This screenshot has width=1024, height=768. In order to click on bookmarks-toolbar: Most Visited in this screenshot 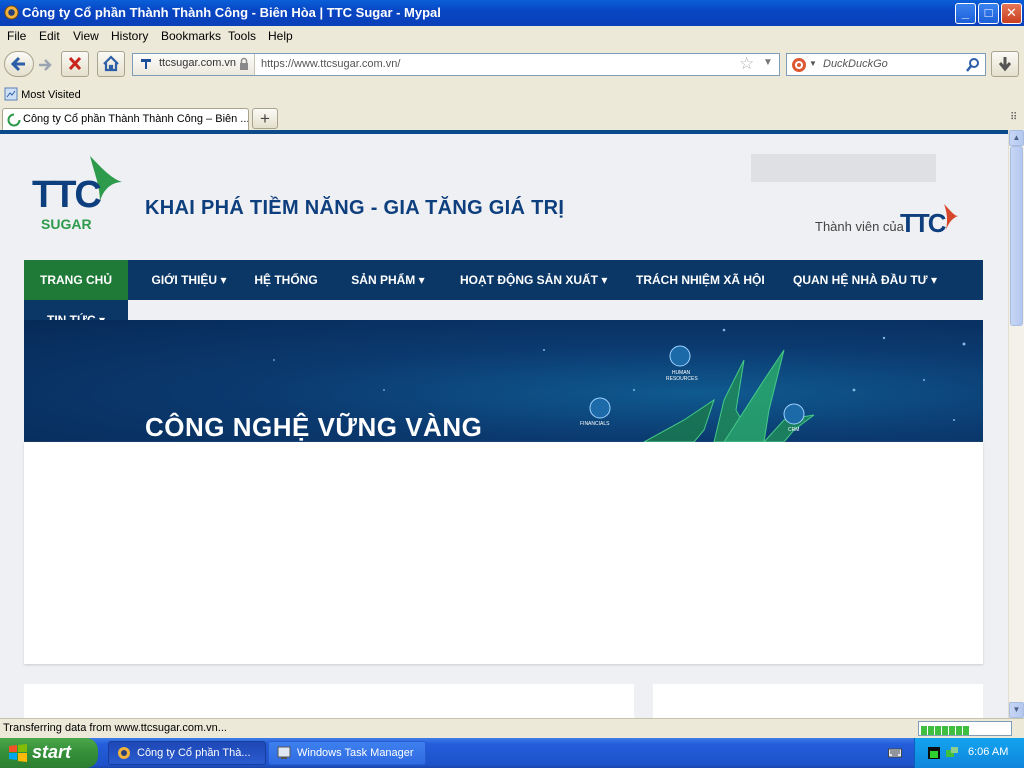, I will do `click(512, 95)`.